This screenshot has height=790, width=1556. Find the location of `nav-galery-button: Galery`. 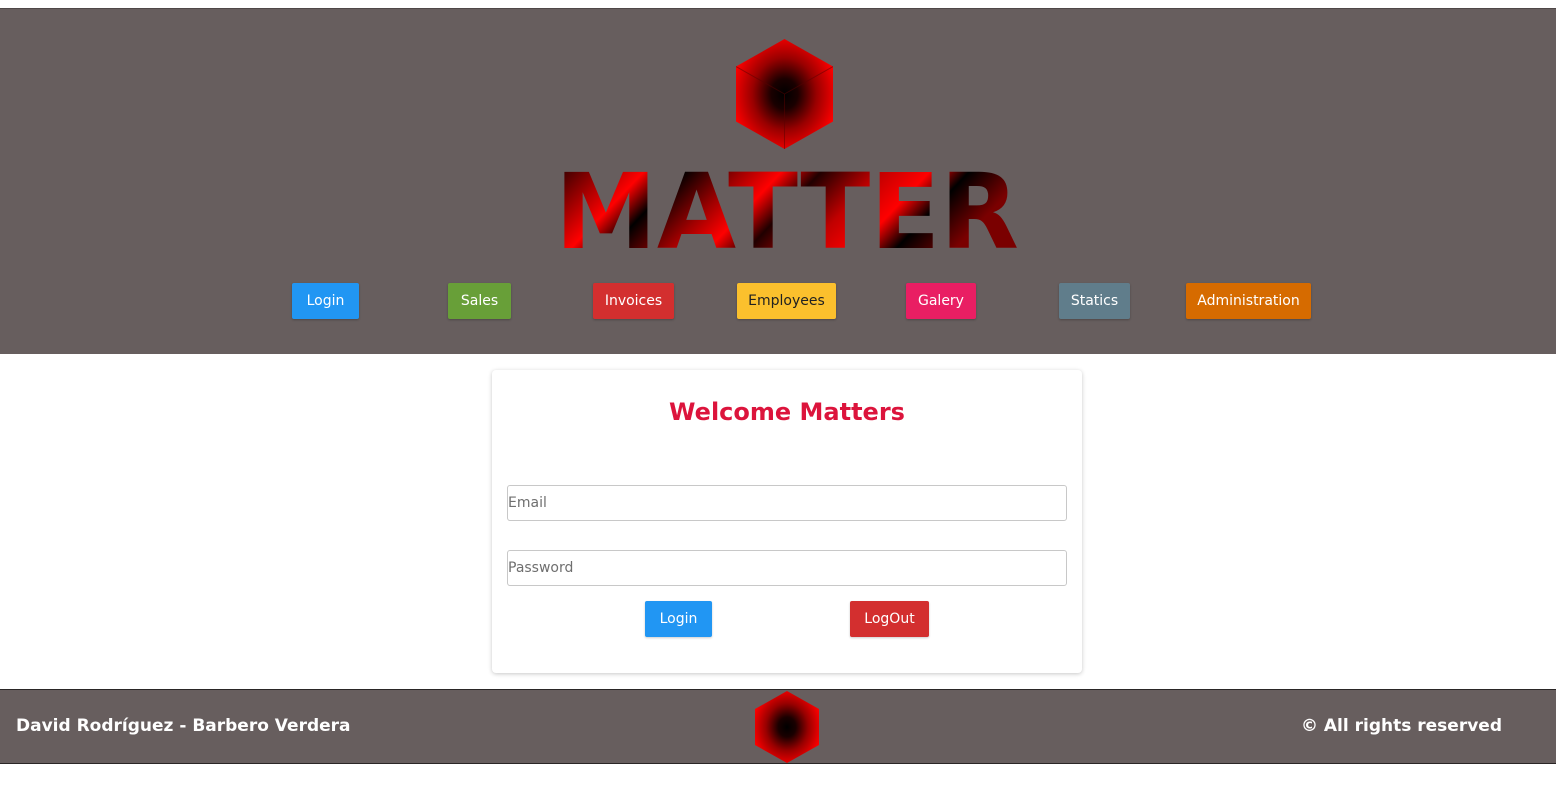

nav-galery-button: Galery is located at coordinates (941, 301).